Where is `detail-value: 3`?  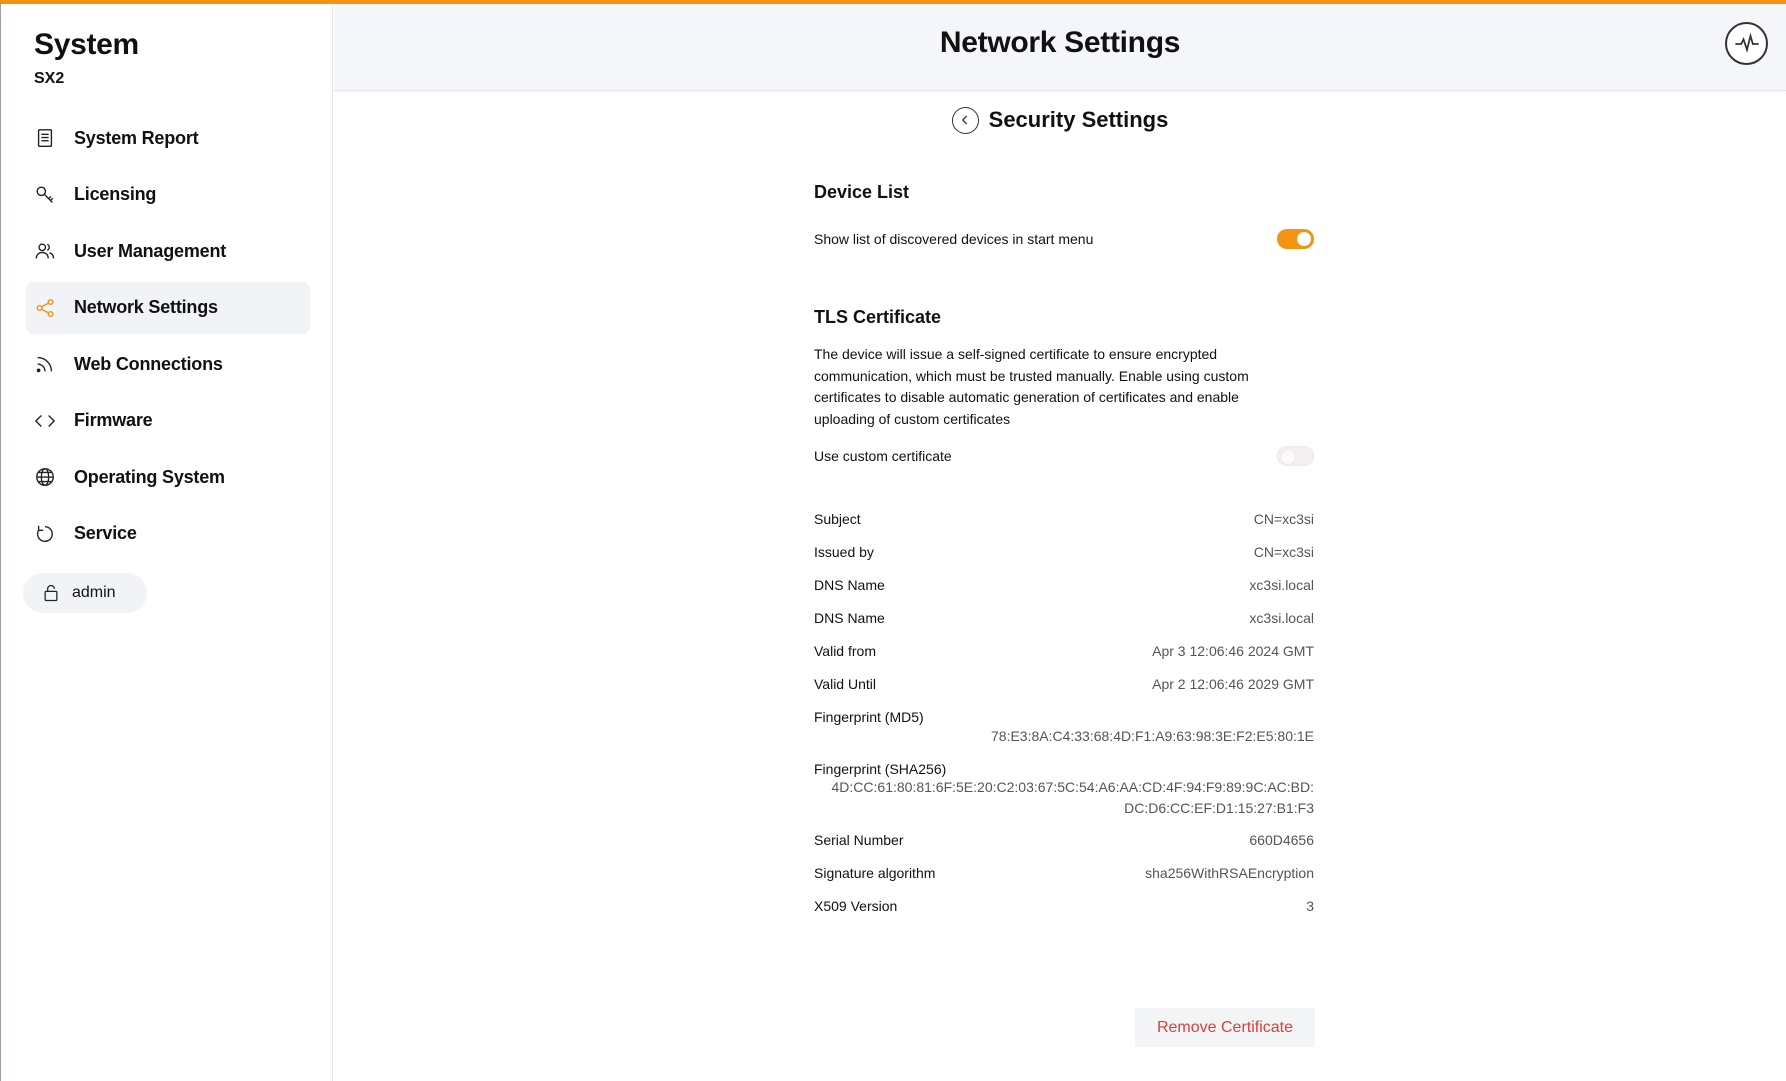
detail-value: 3 is located at coordinates (1310, 906).